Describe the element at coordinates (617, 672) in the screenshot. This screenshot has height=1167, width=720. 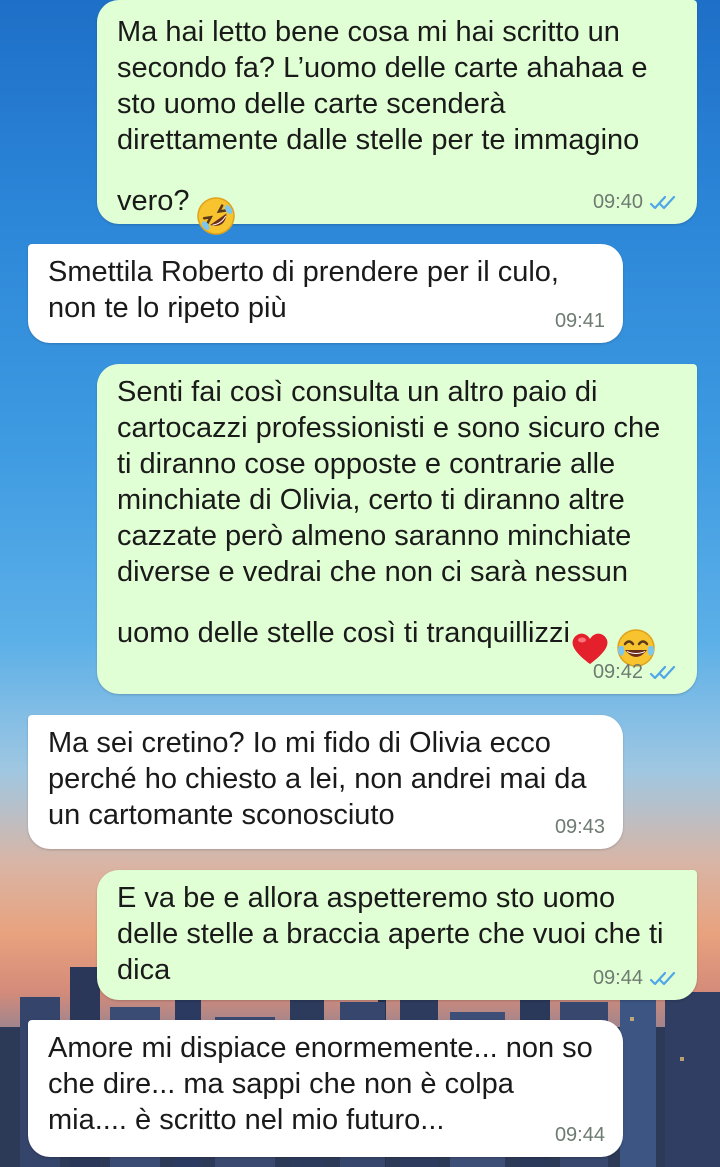
I see `message-time: 09:42` at that location.